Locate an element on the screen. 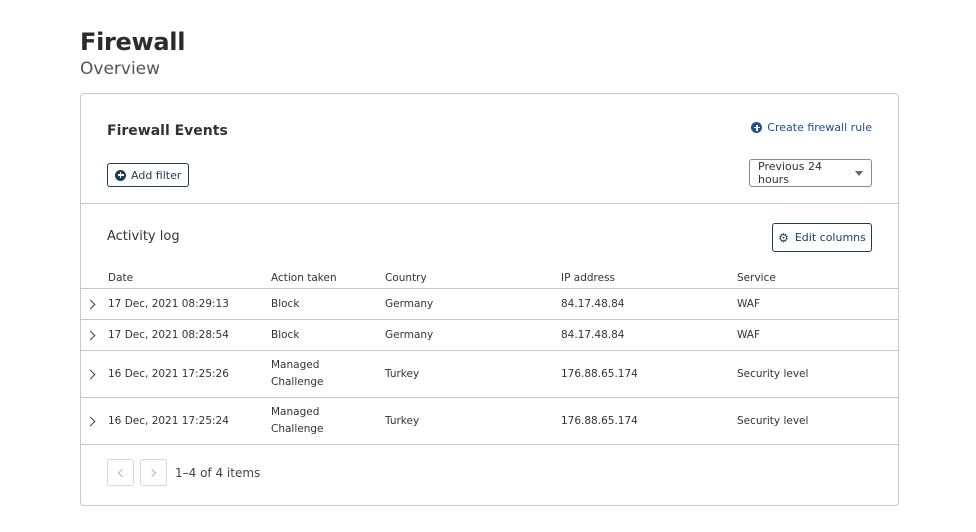 This screenshot has width=976, height=532. pagination-summary: 1–4 of 4 items is located at coordinates (218, 472).